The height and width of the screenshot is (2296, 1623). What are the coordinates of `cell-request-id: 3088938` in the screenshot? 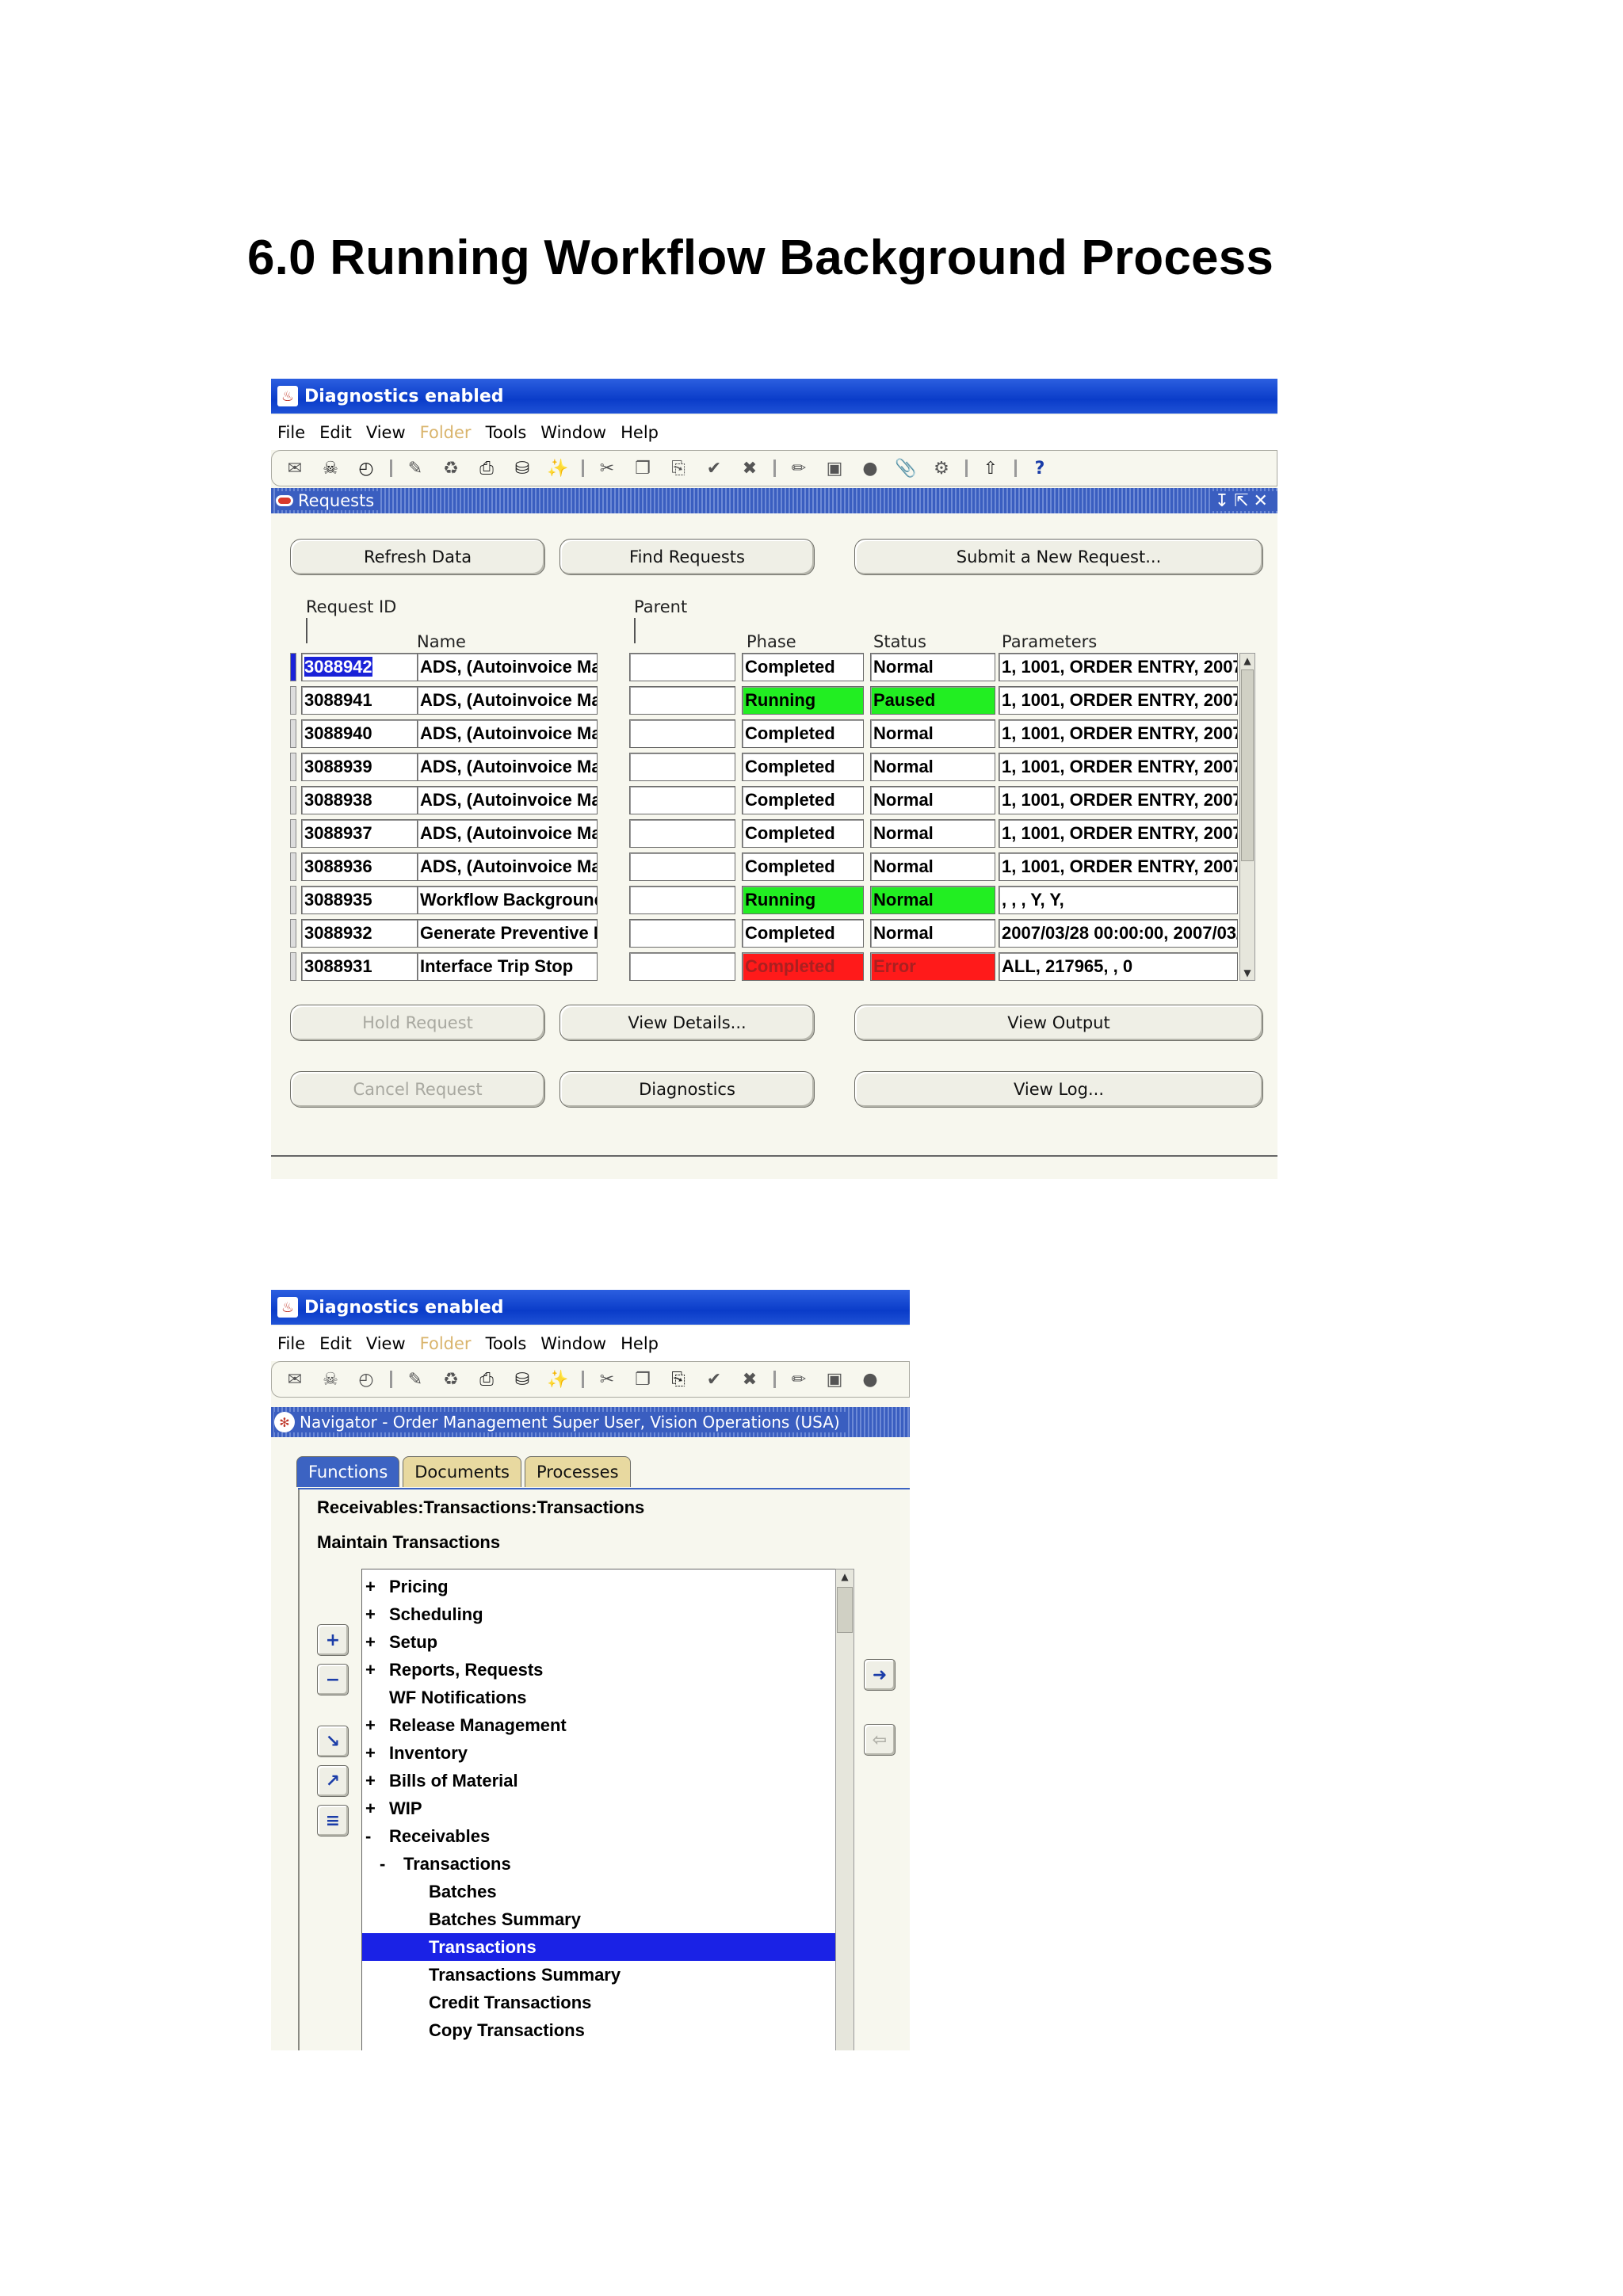 It's located at (359, 800).